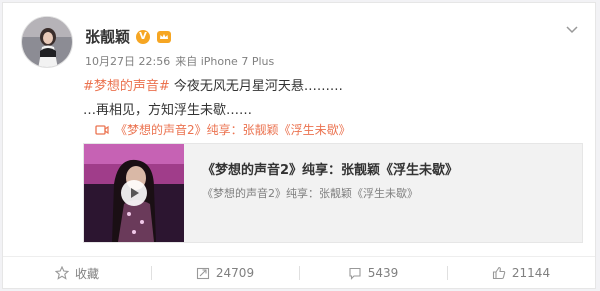 This screenshot has height=291, width=600. I want to click on like-count: 21144, so click(531, 273).